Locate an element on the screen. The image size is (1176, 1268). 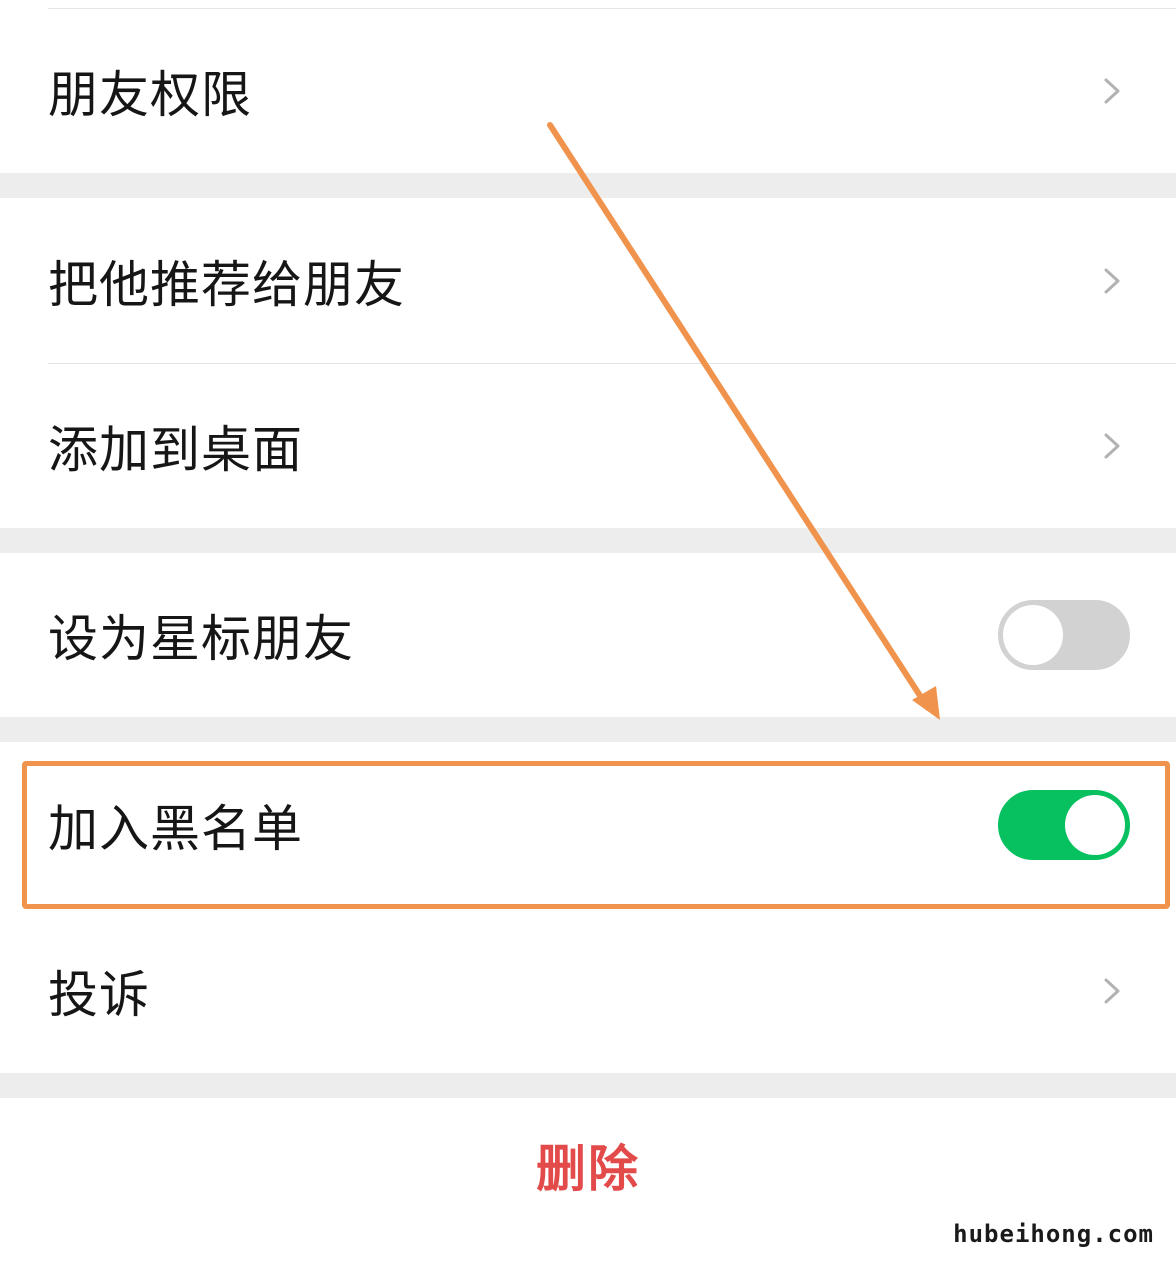
add-to-desktop-label: 添加到桌面 is located at coordinates (175, 450).